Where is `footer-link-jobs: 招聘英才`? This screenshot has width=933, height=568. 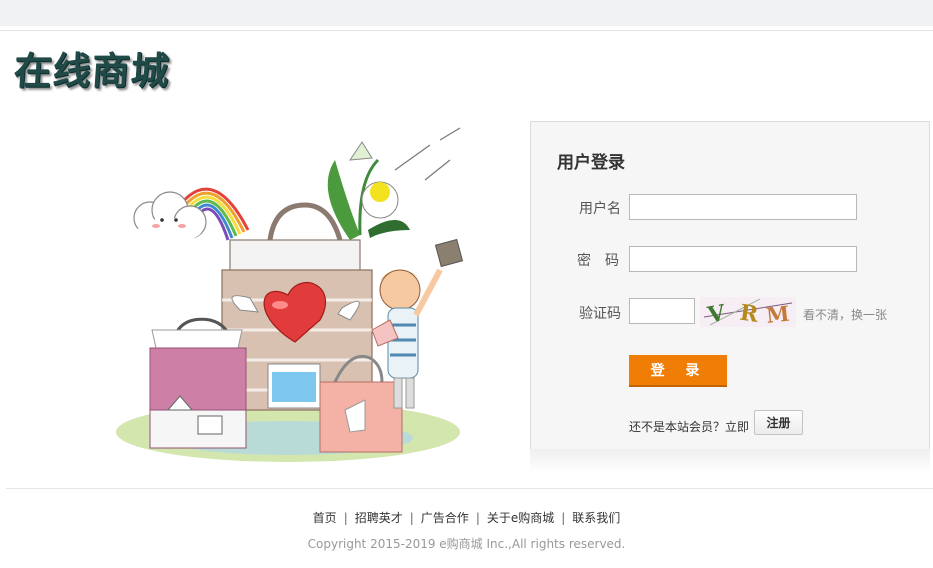 footer-link-jobs: 招聘英才 is located at coordinates (379, 518).